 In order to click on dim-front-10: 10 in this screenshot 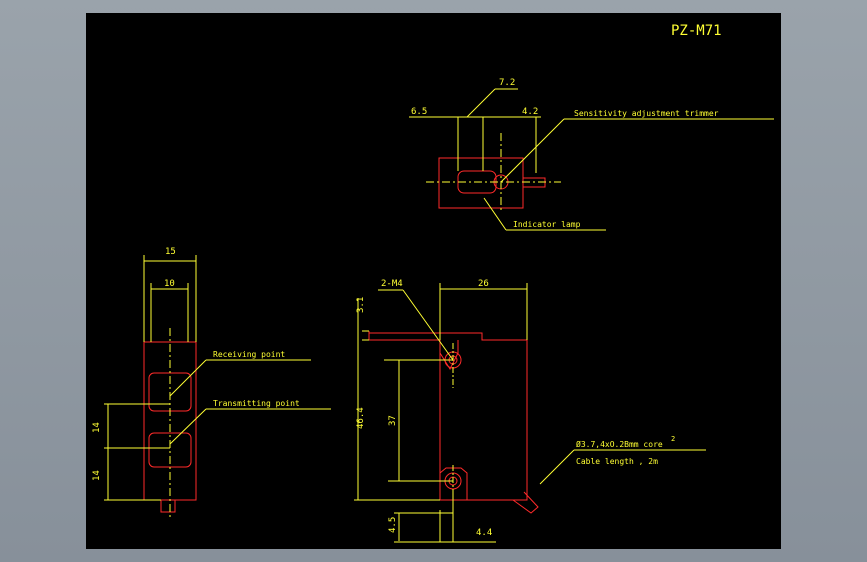, I will do `click(169, 284)`.